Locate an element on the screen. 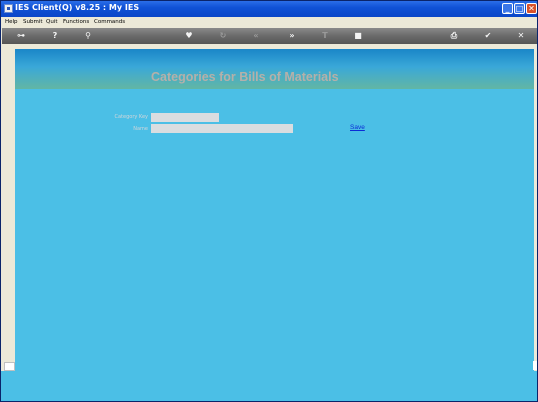  app-icon is located at coordinates (8, 8).